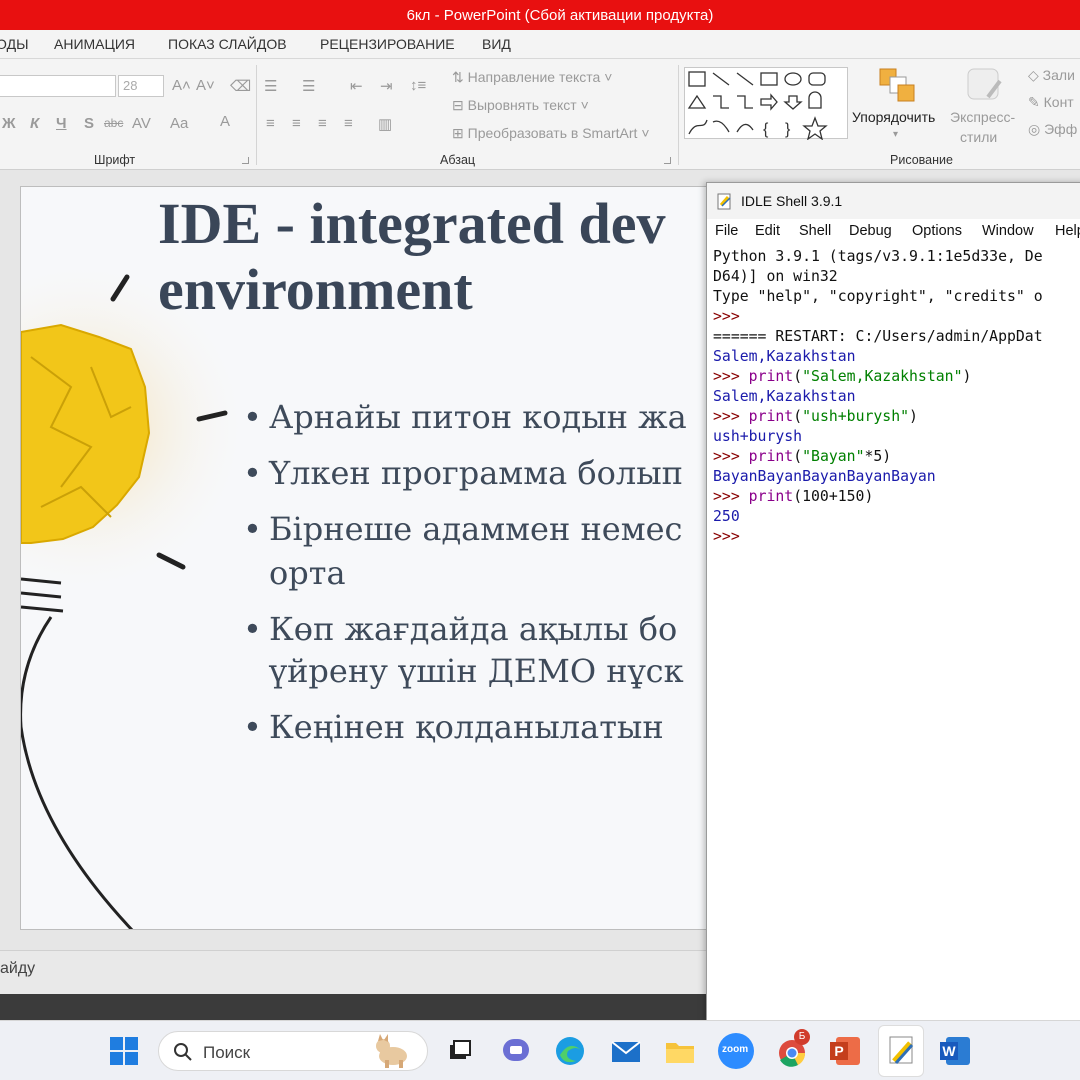  Describe the element at coordinates (678, 115) in the screenshot. I see `group-separator` at that location.